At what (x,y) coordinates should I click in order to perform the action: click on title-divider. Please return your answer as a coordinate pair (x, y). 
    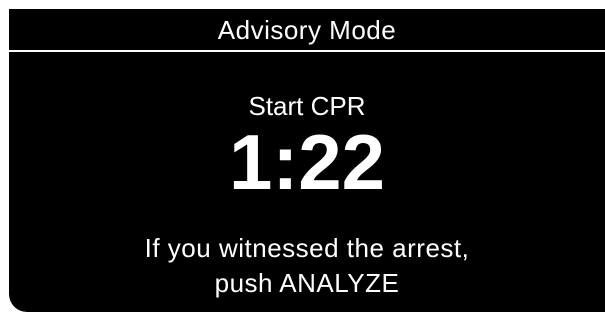
    Looking at the image, I should click on (307, 51).